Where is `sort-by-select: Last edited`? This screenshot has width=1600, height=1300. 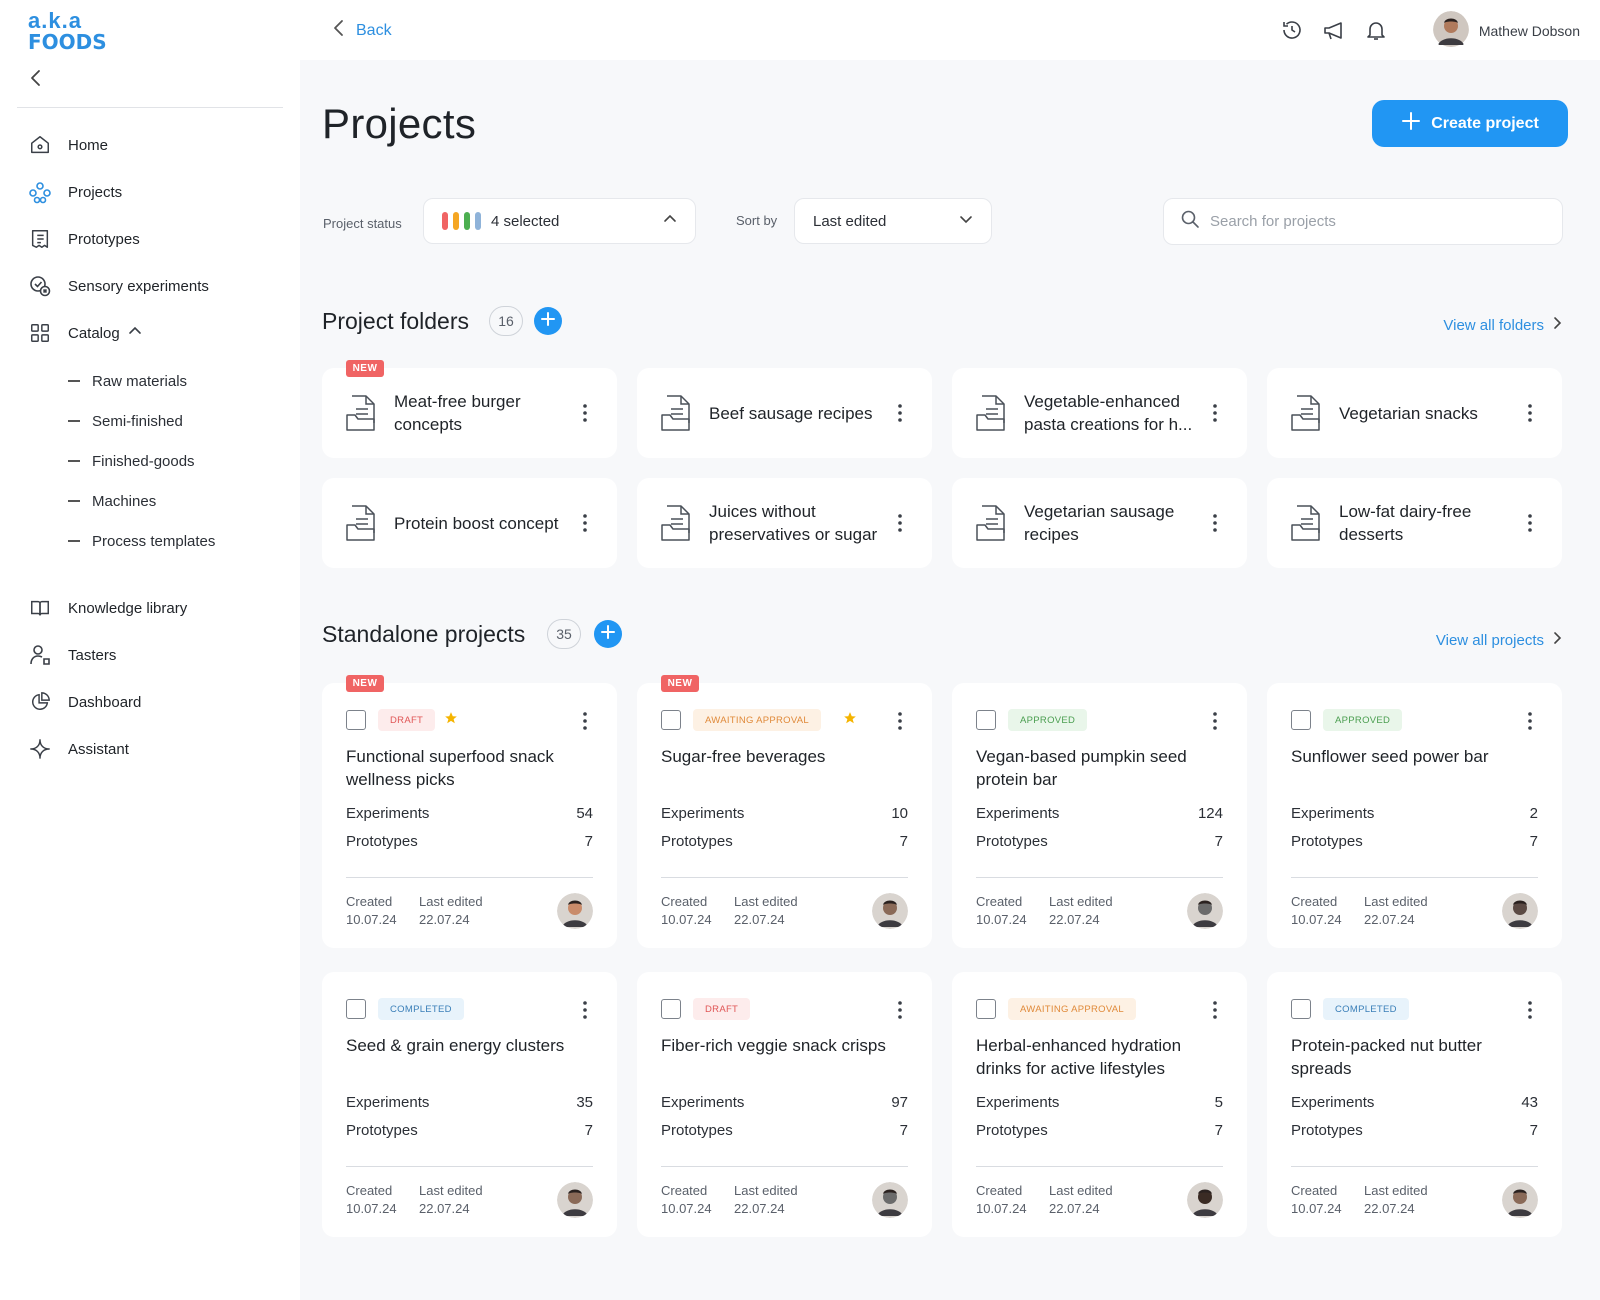 sort-by-select: Last edited is located at coordinates (893, 221).